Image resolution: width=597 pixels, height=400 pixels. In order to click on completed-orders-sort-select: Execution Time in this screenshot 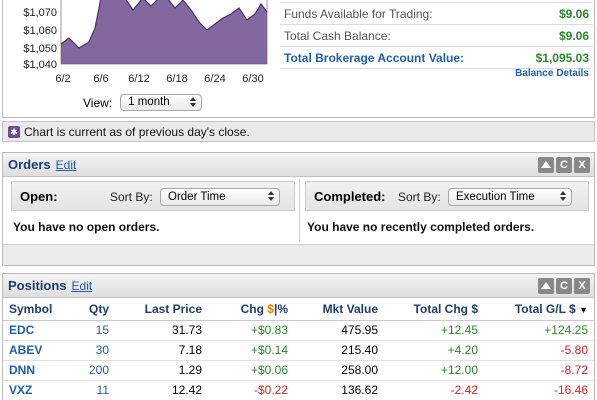, I will do `click(510, 197)`.